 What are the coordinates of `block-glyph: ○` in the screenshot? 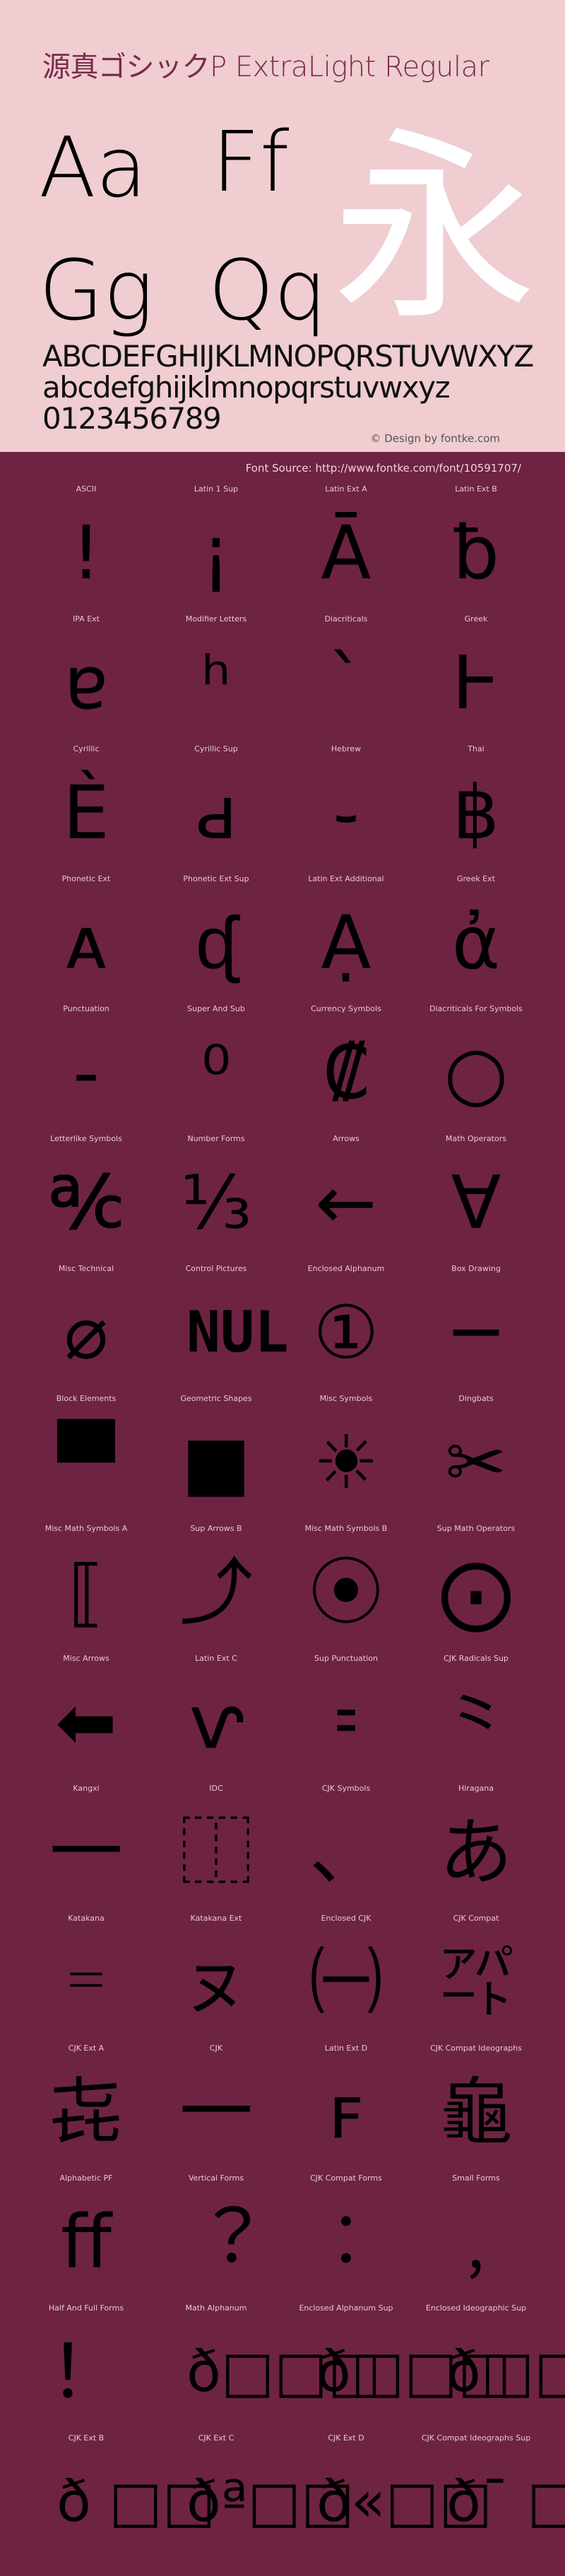 It's located at (477, 1073).